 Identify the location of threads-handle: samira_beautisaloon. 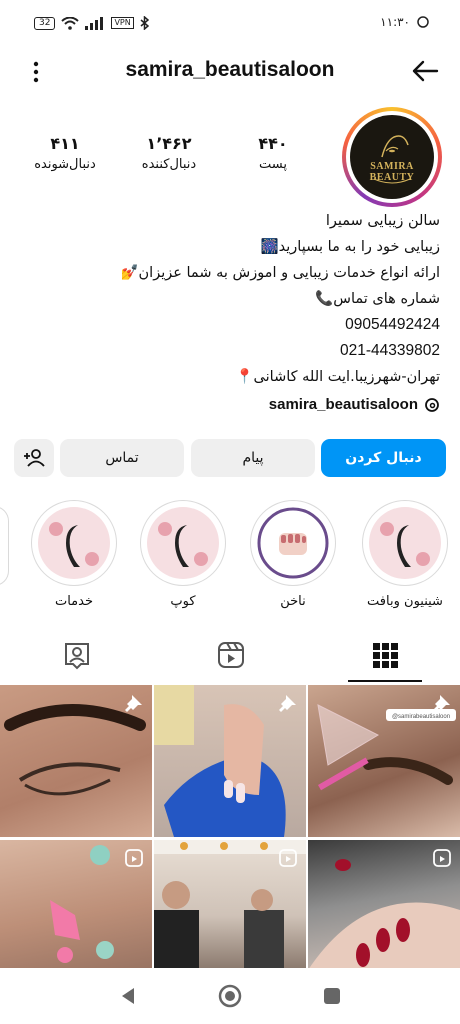
(343, 404).